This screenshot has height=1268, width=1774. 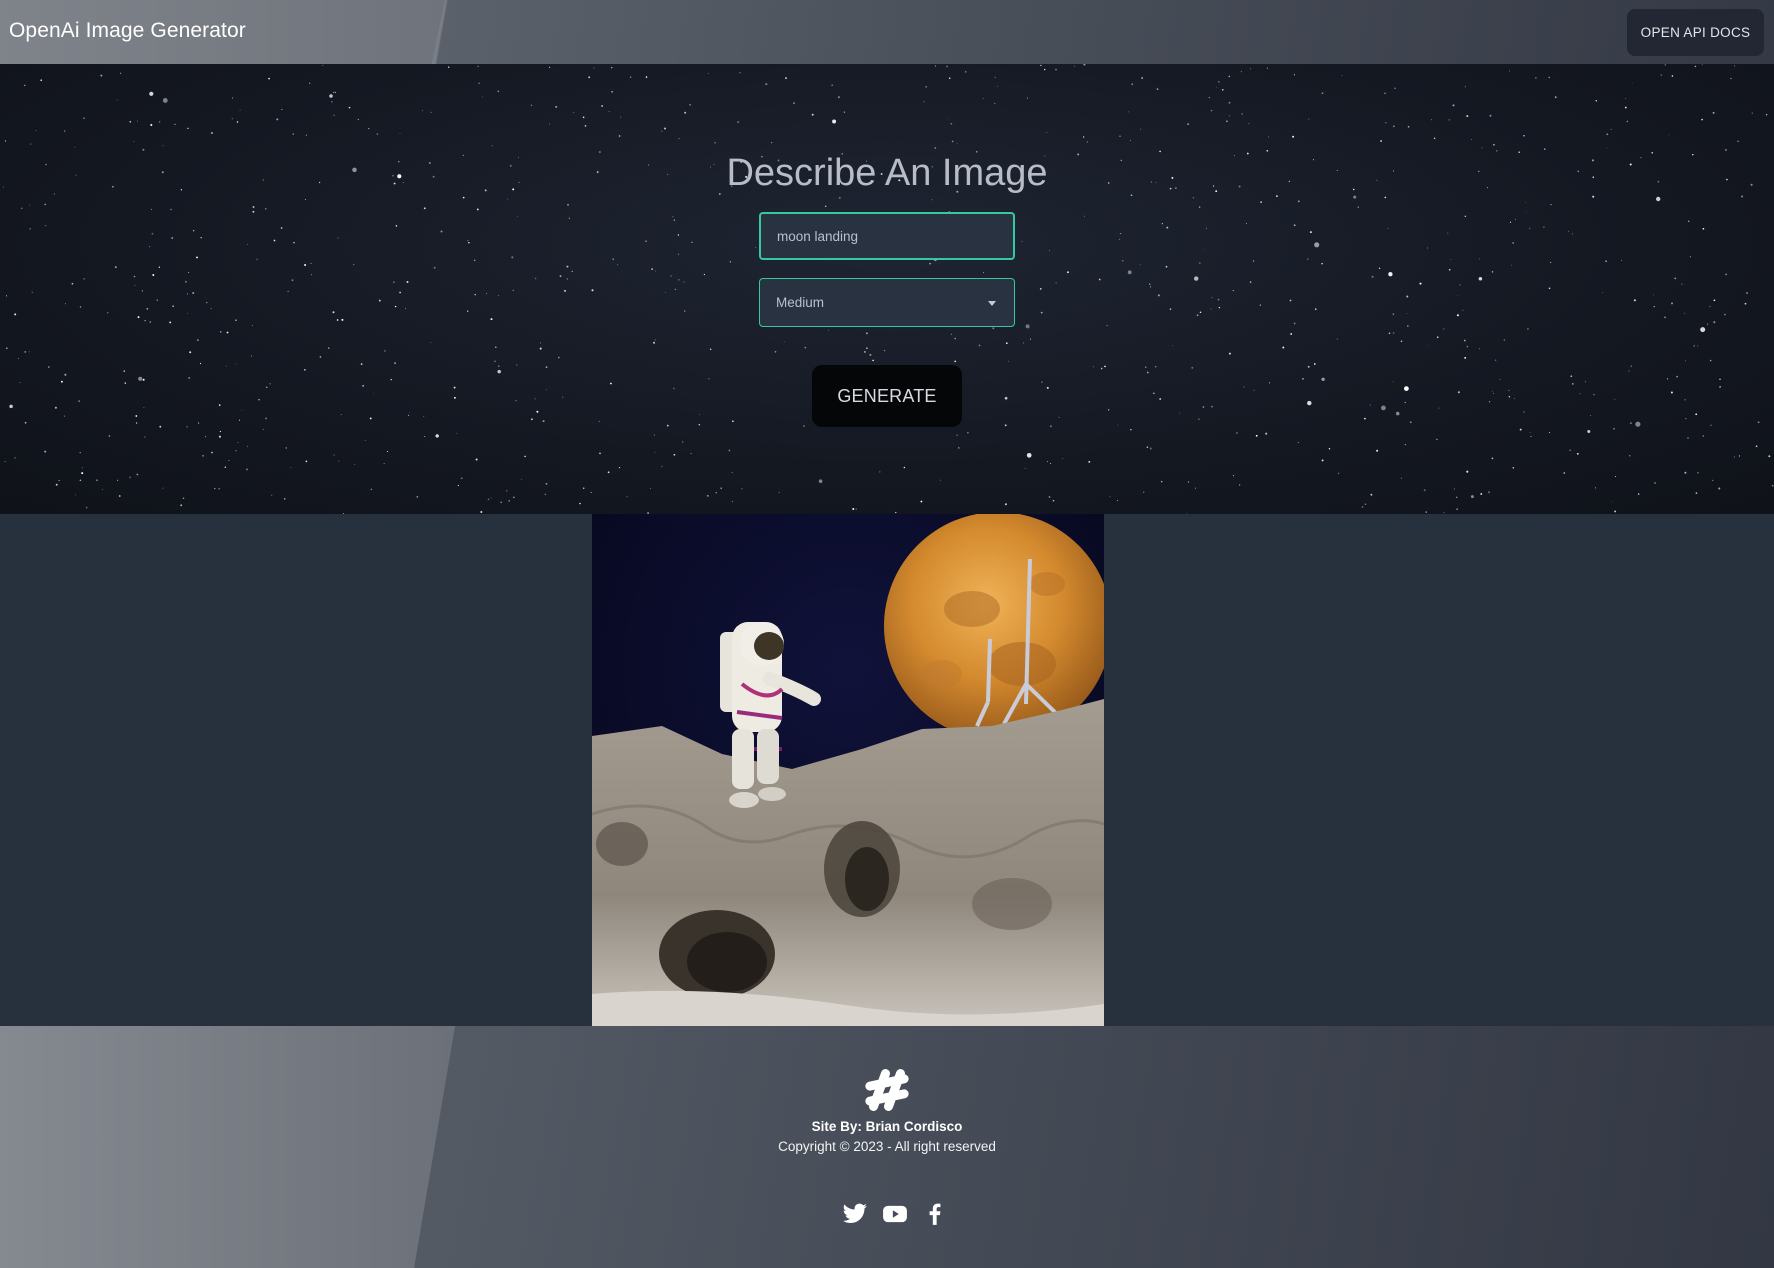 I want to click on twitter-icon, so click(x=855, y=1214).